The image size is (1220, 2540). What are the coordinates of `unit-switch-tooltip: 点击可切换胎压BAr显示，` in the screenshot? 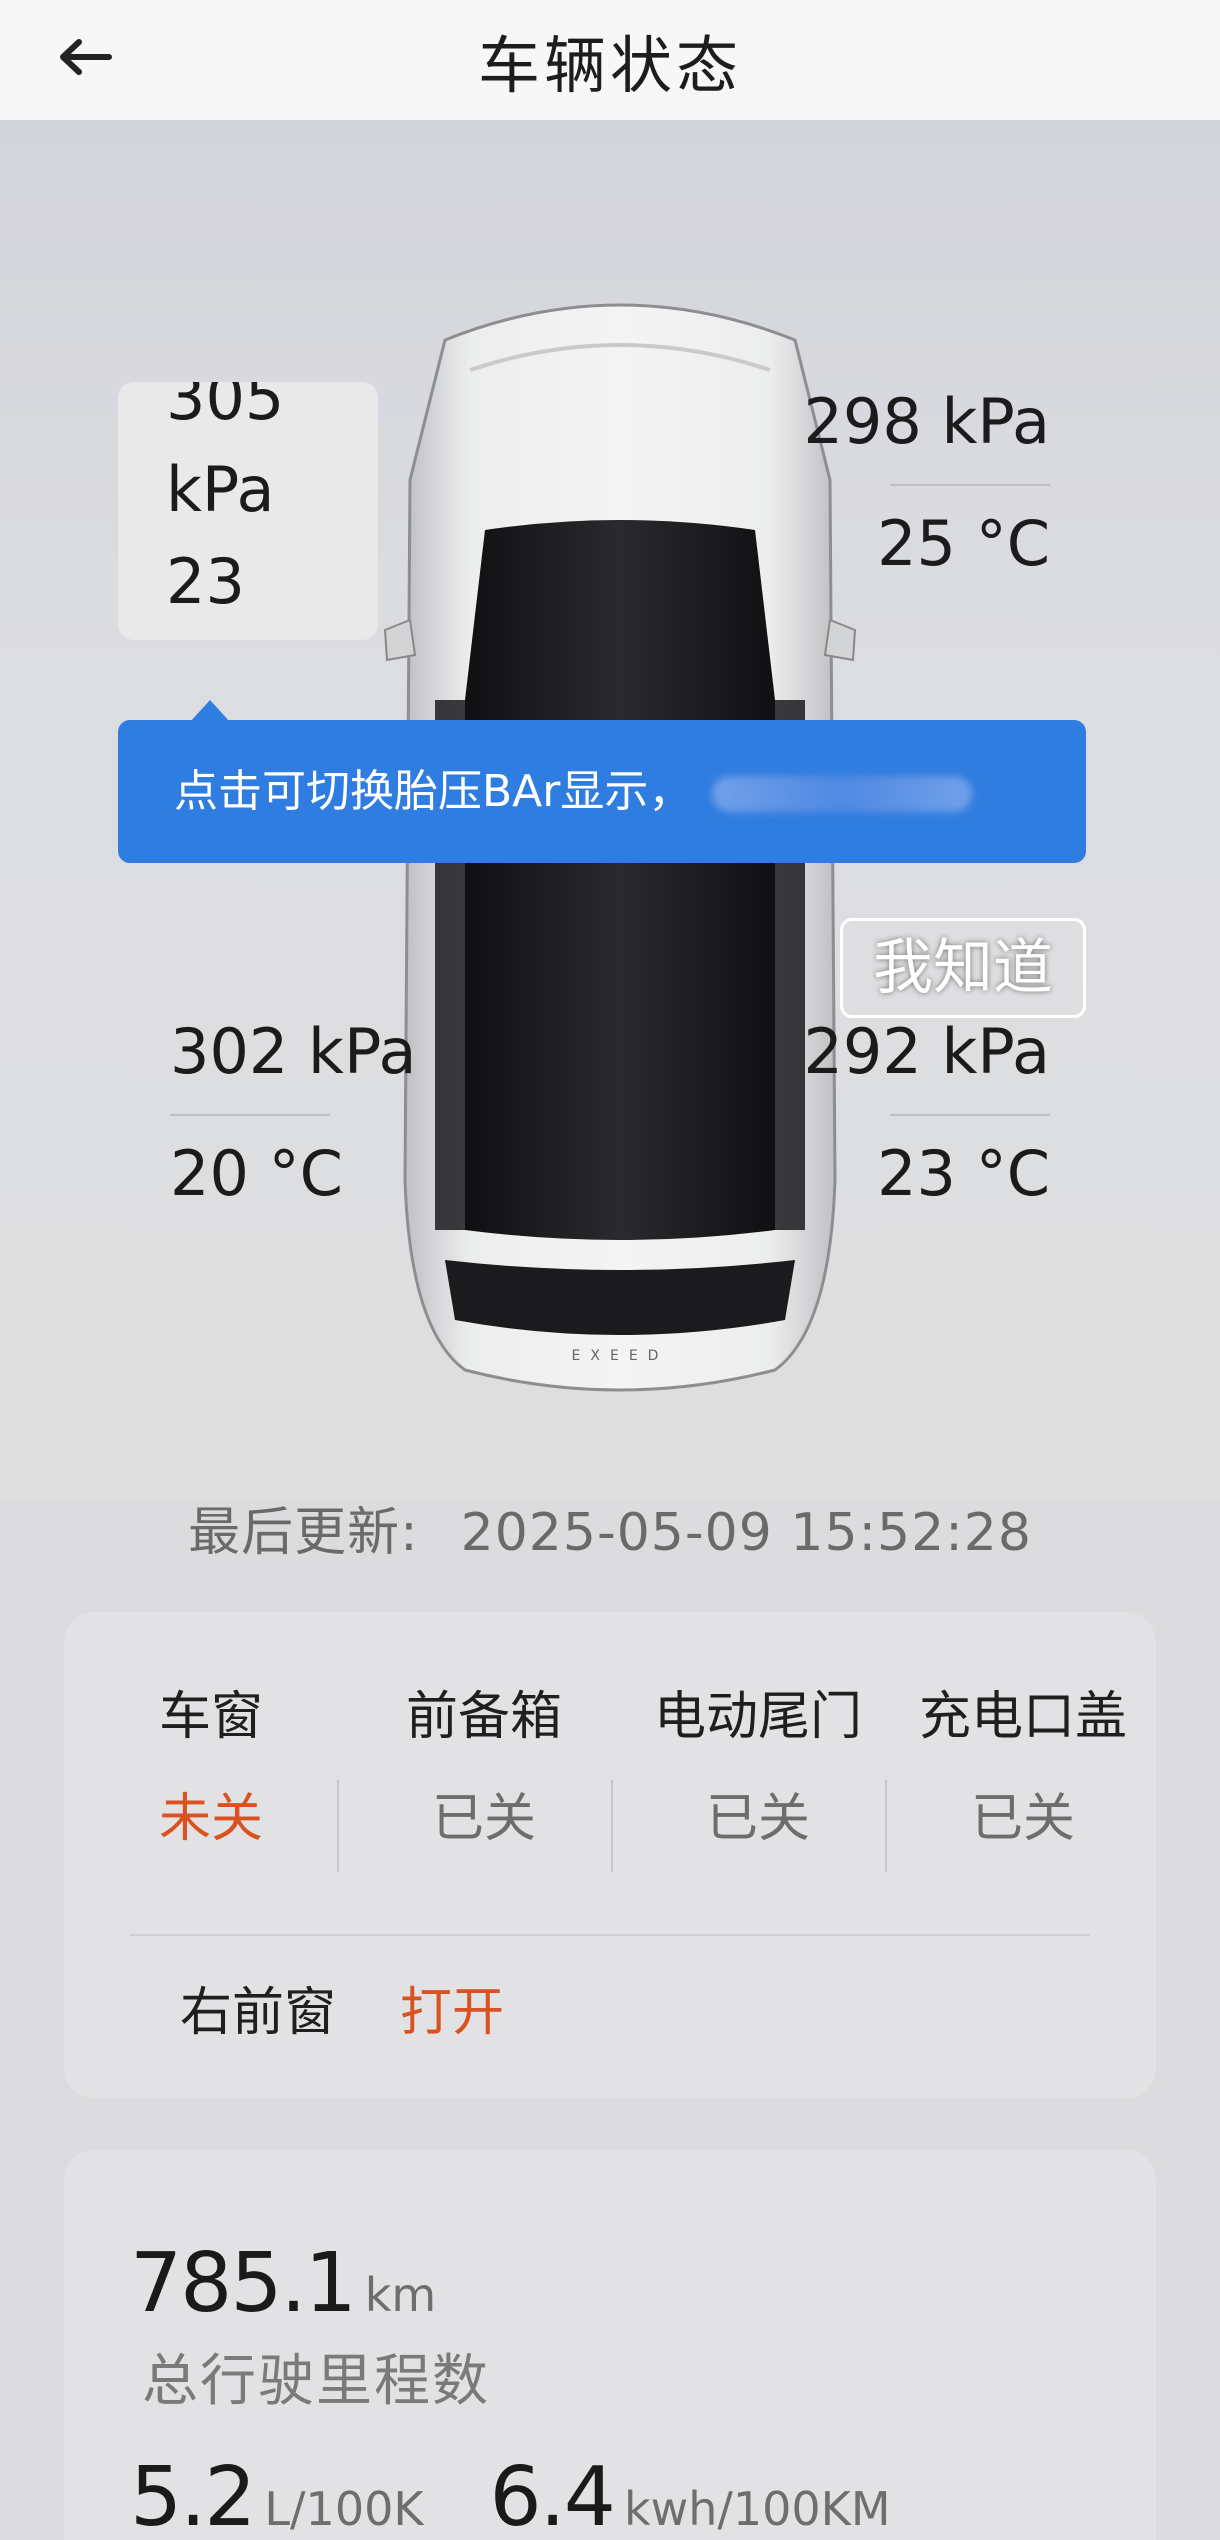 It's located at (602, 791).